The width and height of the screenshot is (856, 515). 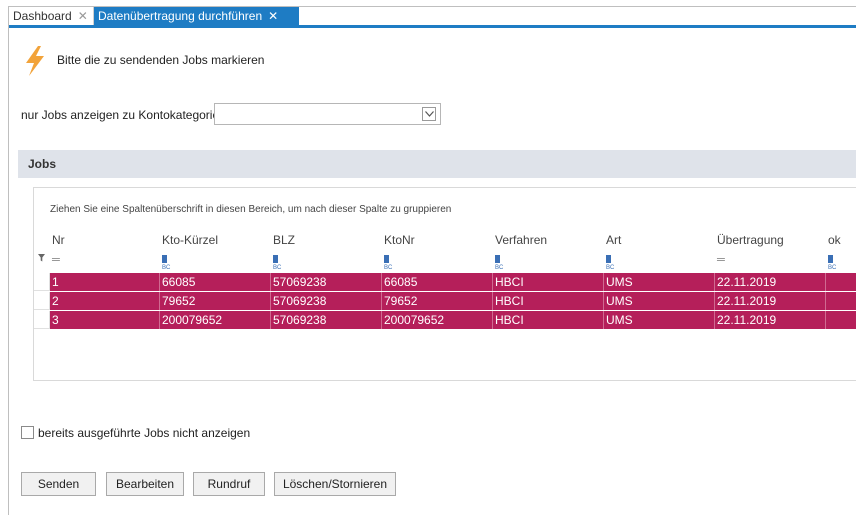 What do you see at coordinates (437, 164) in the screenshot?
I see `jobs-section-header: Jobs` at bounding box center [437, 164].